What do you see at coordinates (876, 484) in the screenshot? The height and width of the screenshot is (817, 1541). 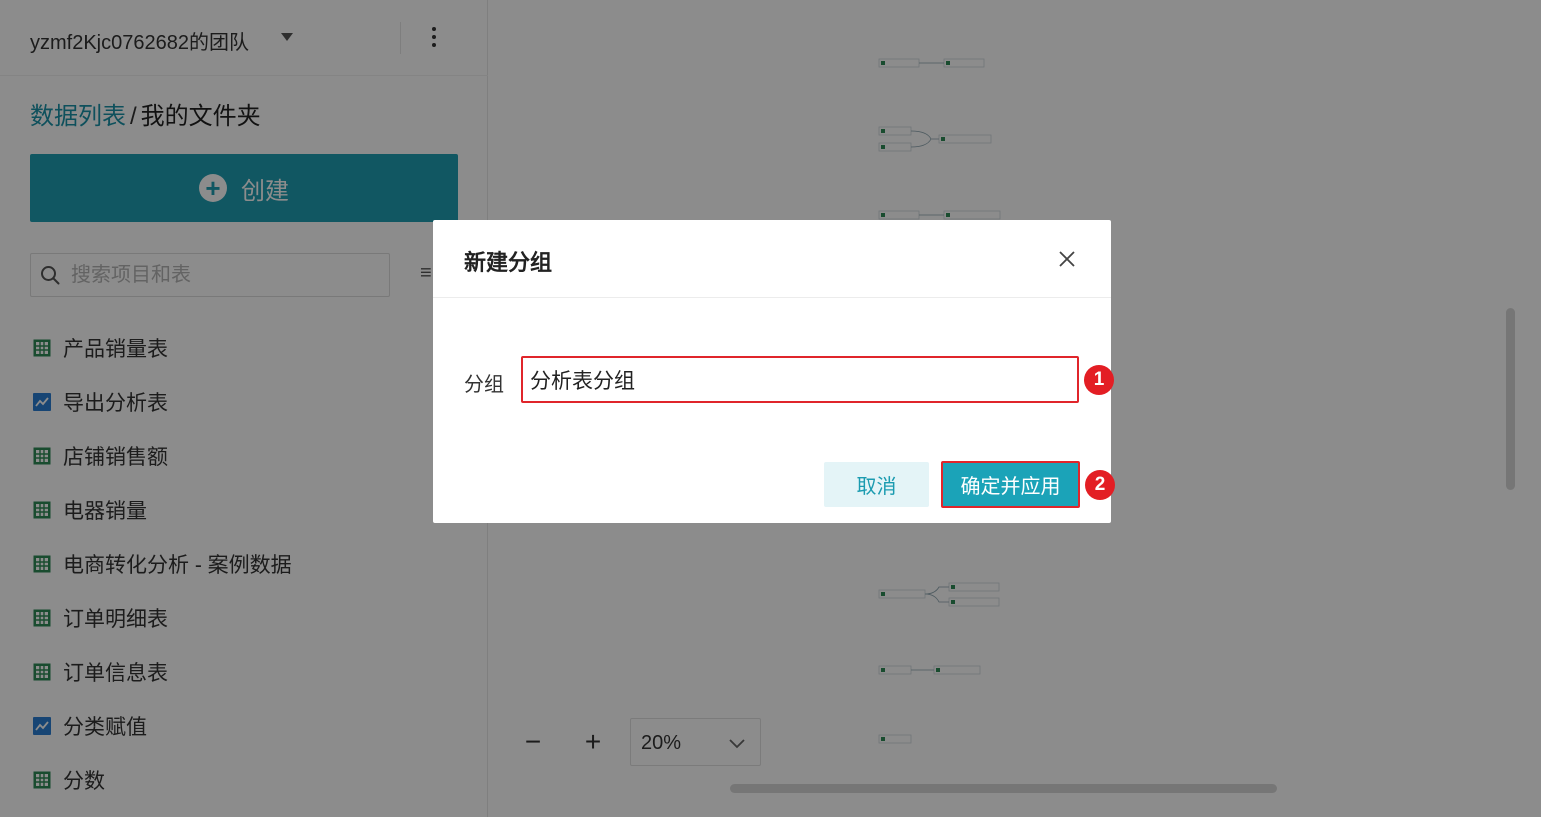 I see `cancel-button: 取消` at bounding box center [876, 484].